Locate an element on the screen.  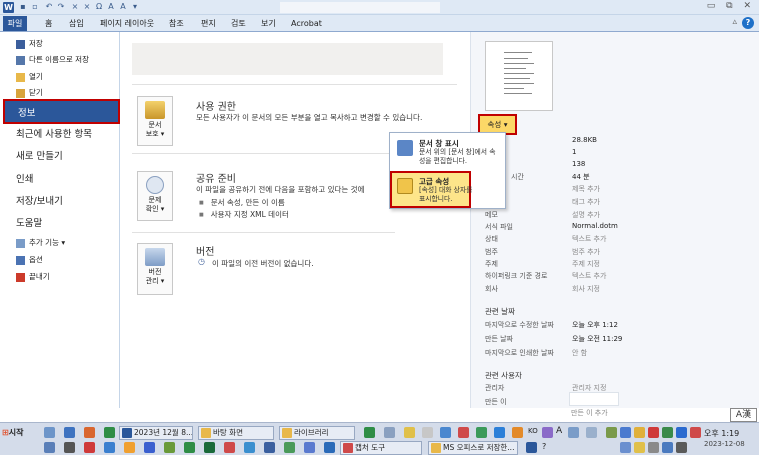
comments-value: 설명 추가 is located at coordinates (586, 215).